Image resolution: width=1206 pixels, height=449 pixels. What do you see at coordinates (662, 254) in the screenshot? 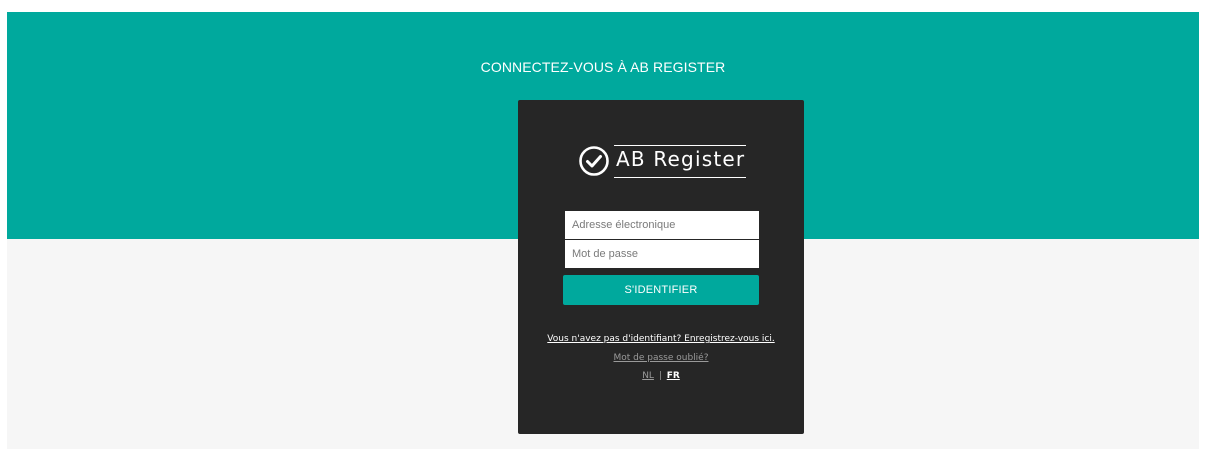
I see `password-input` at bounding box center [662, 254].